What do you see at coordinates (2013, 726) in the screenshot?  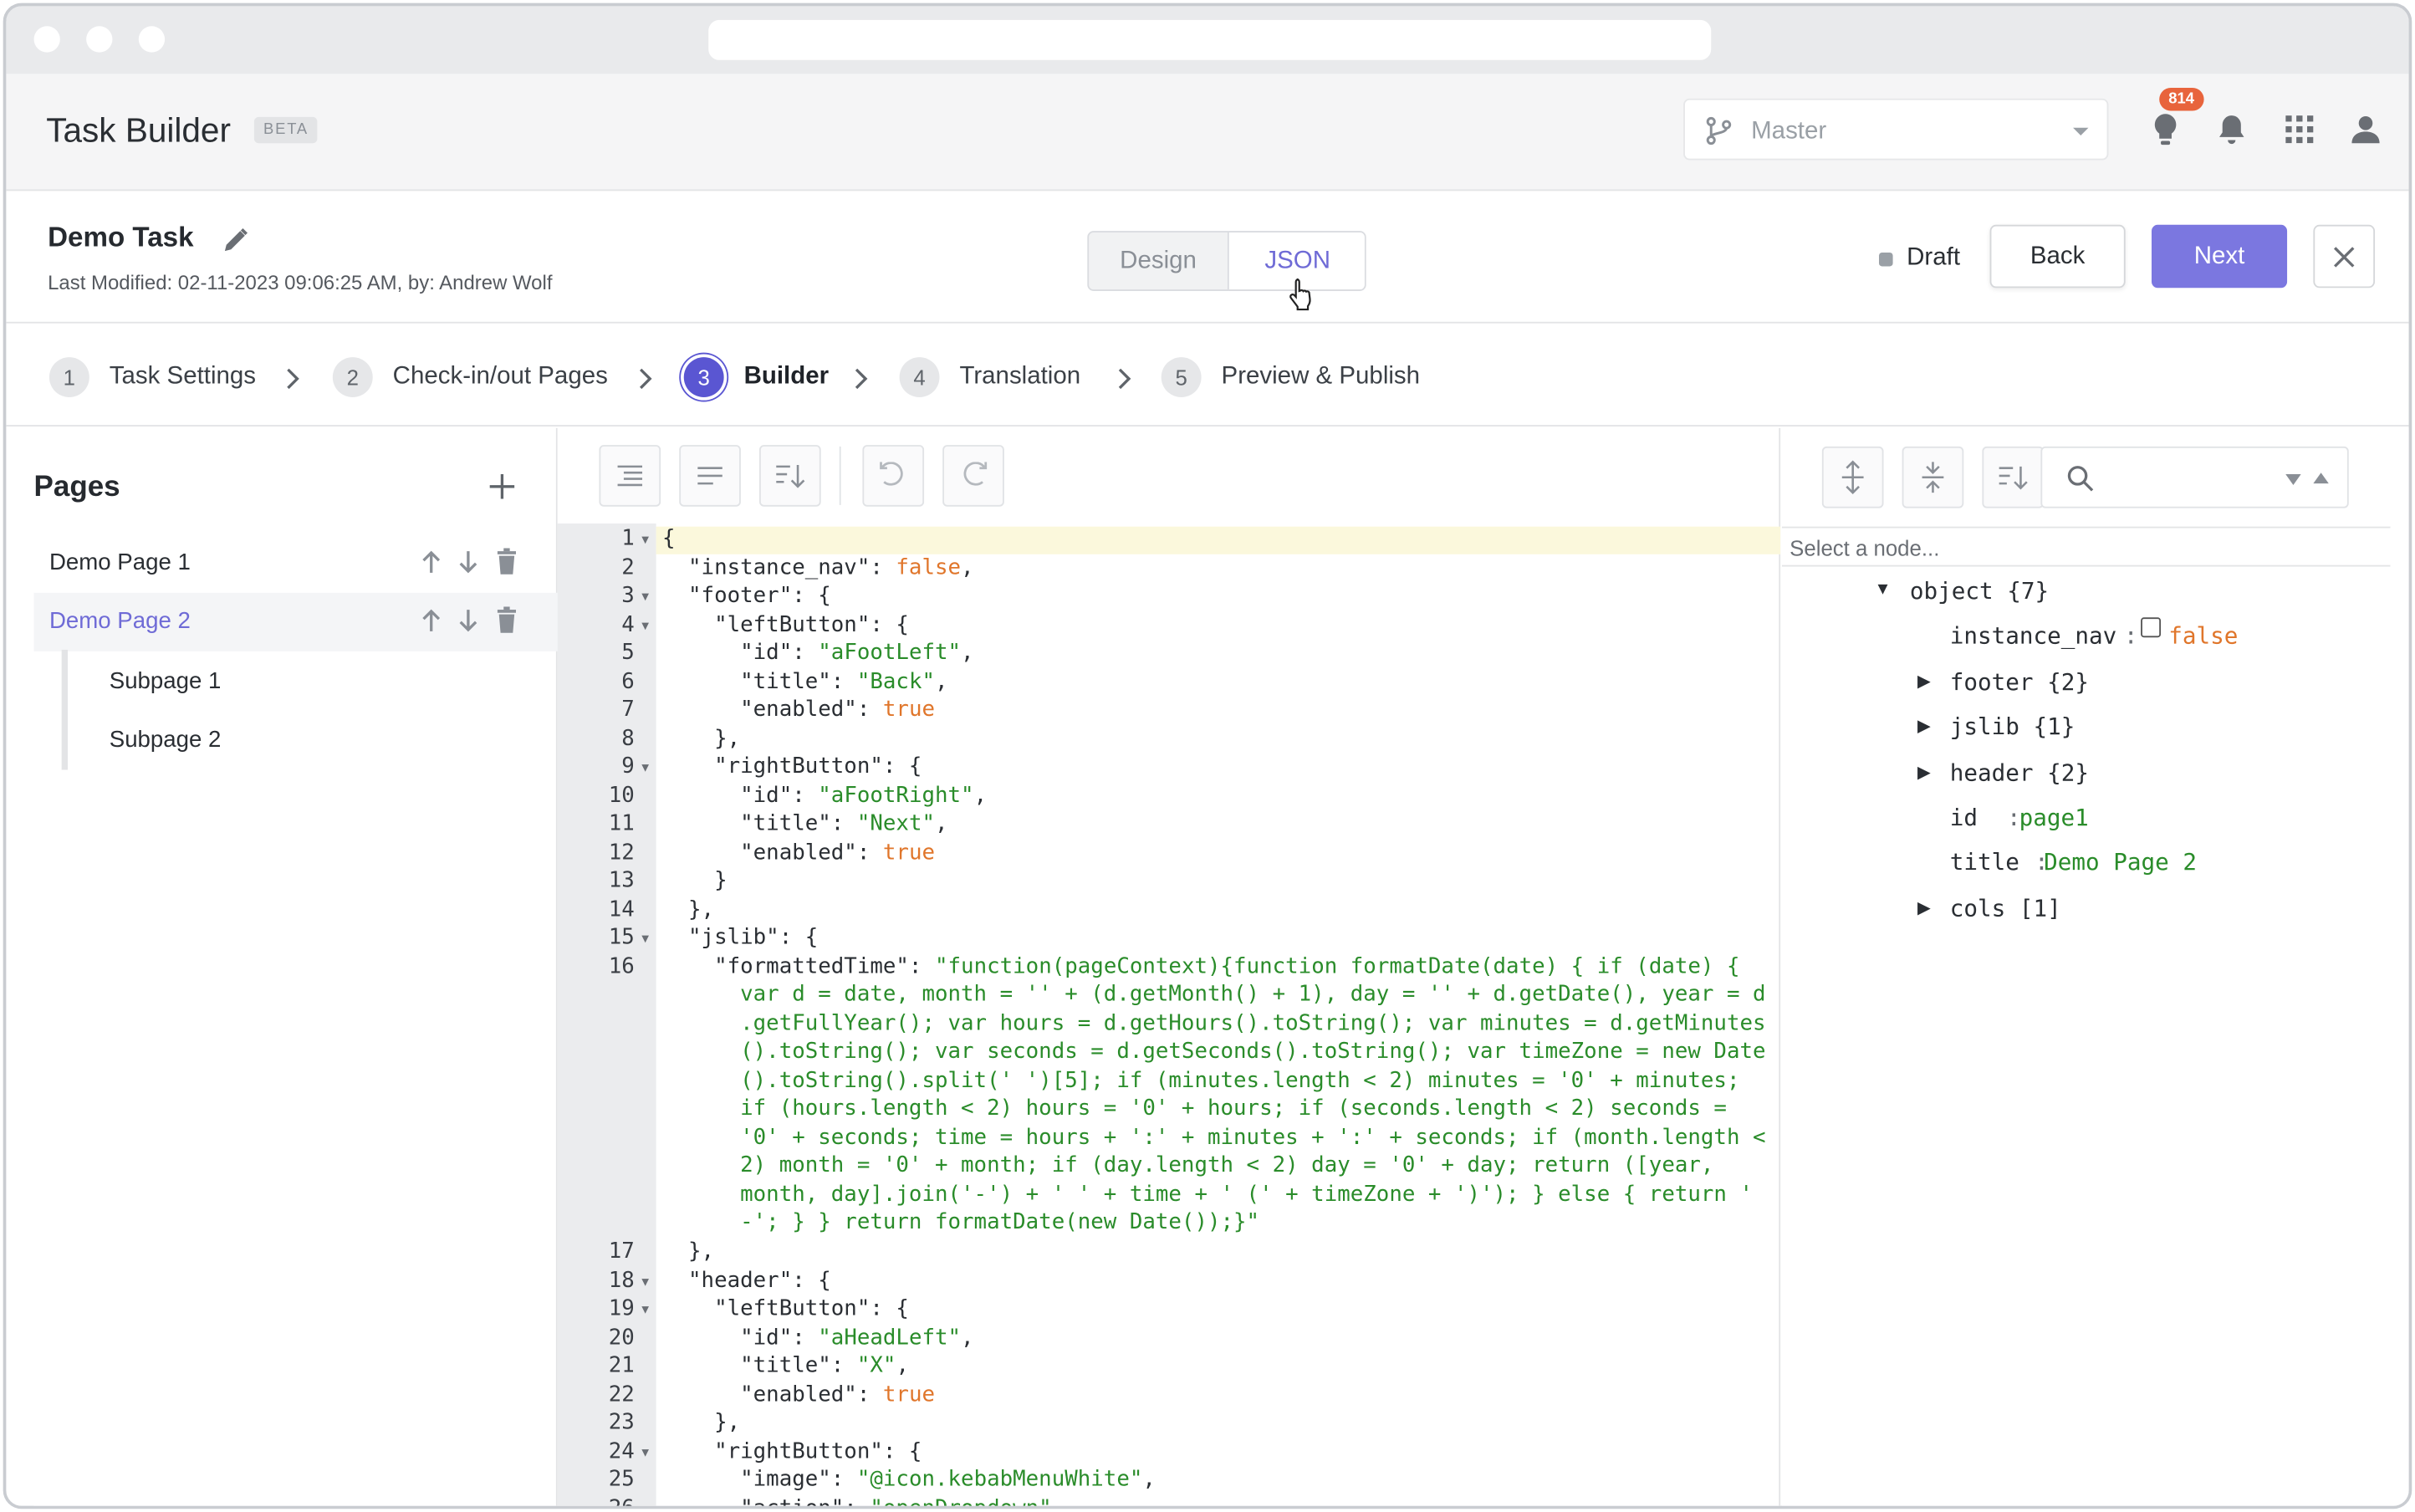 I see `tree-node-key: jslib {1}` at bounding box center [2013, 726].